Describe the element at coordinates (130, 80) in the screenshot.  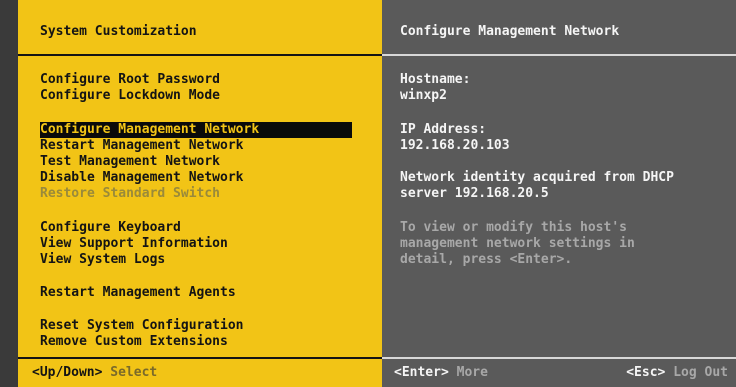
I see `menu-item-configure-root-password: Configure Root Password` at that location.